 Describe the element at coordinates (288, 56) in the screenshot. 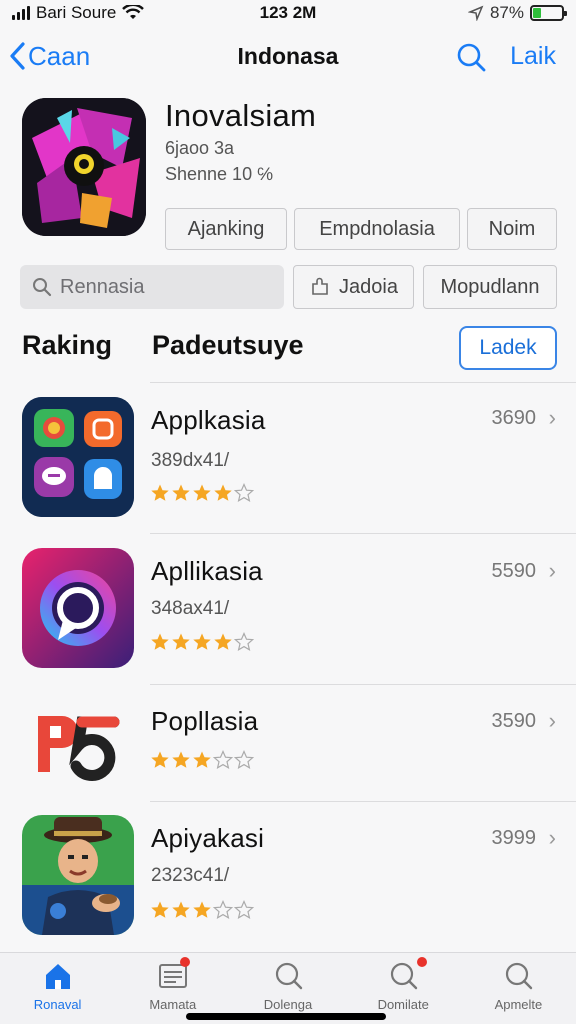

I see `navigation-bar: Caan Indonasa Laik` at that location.